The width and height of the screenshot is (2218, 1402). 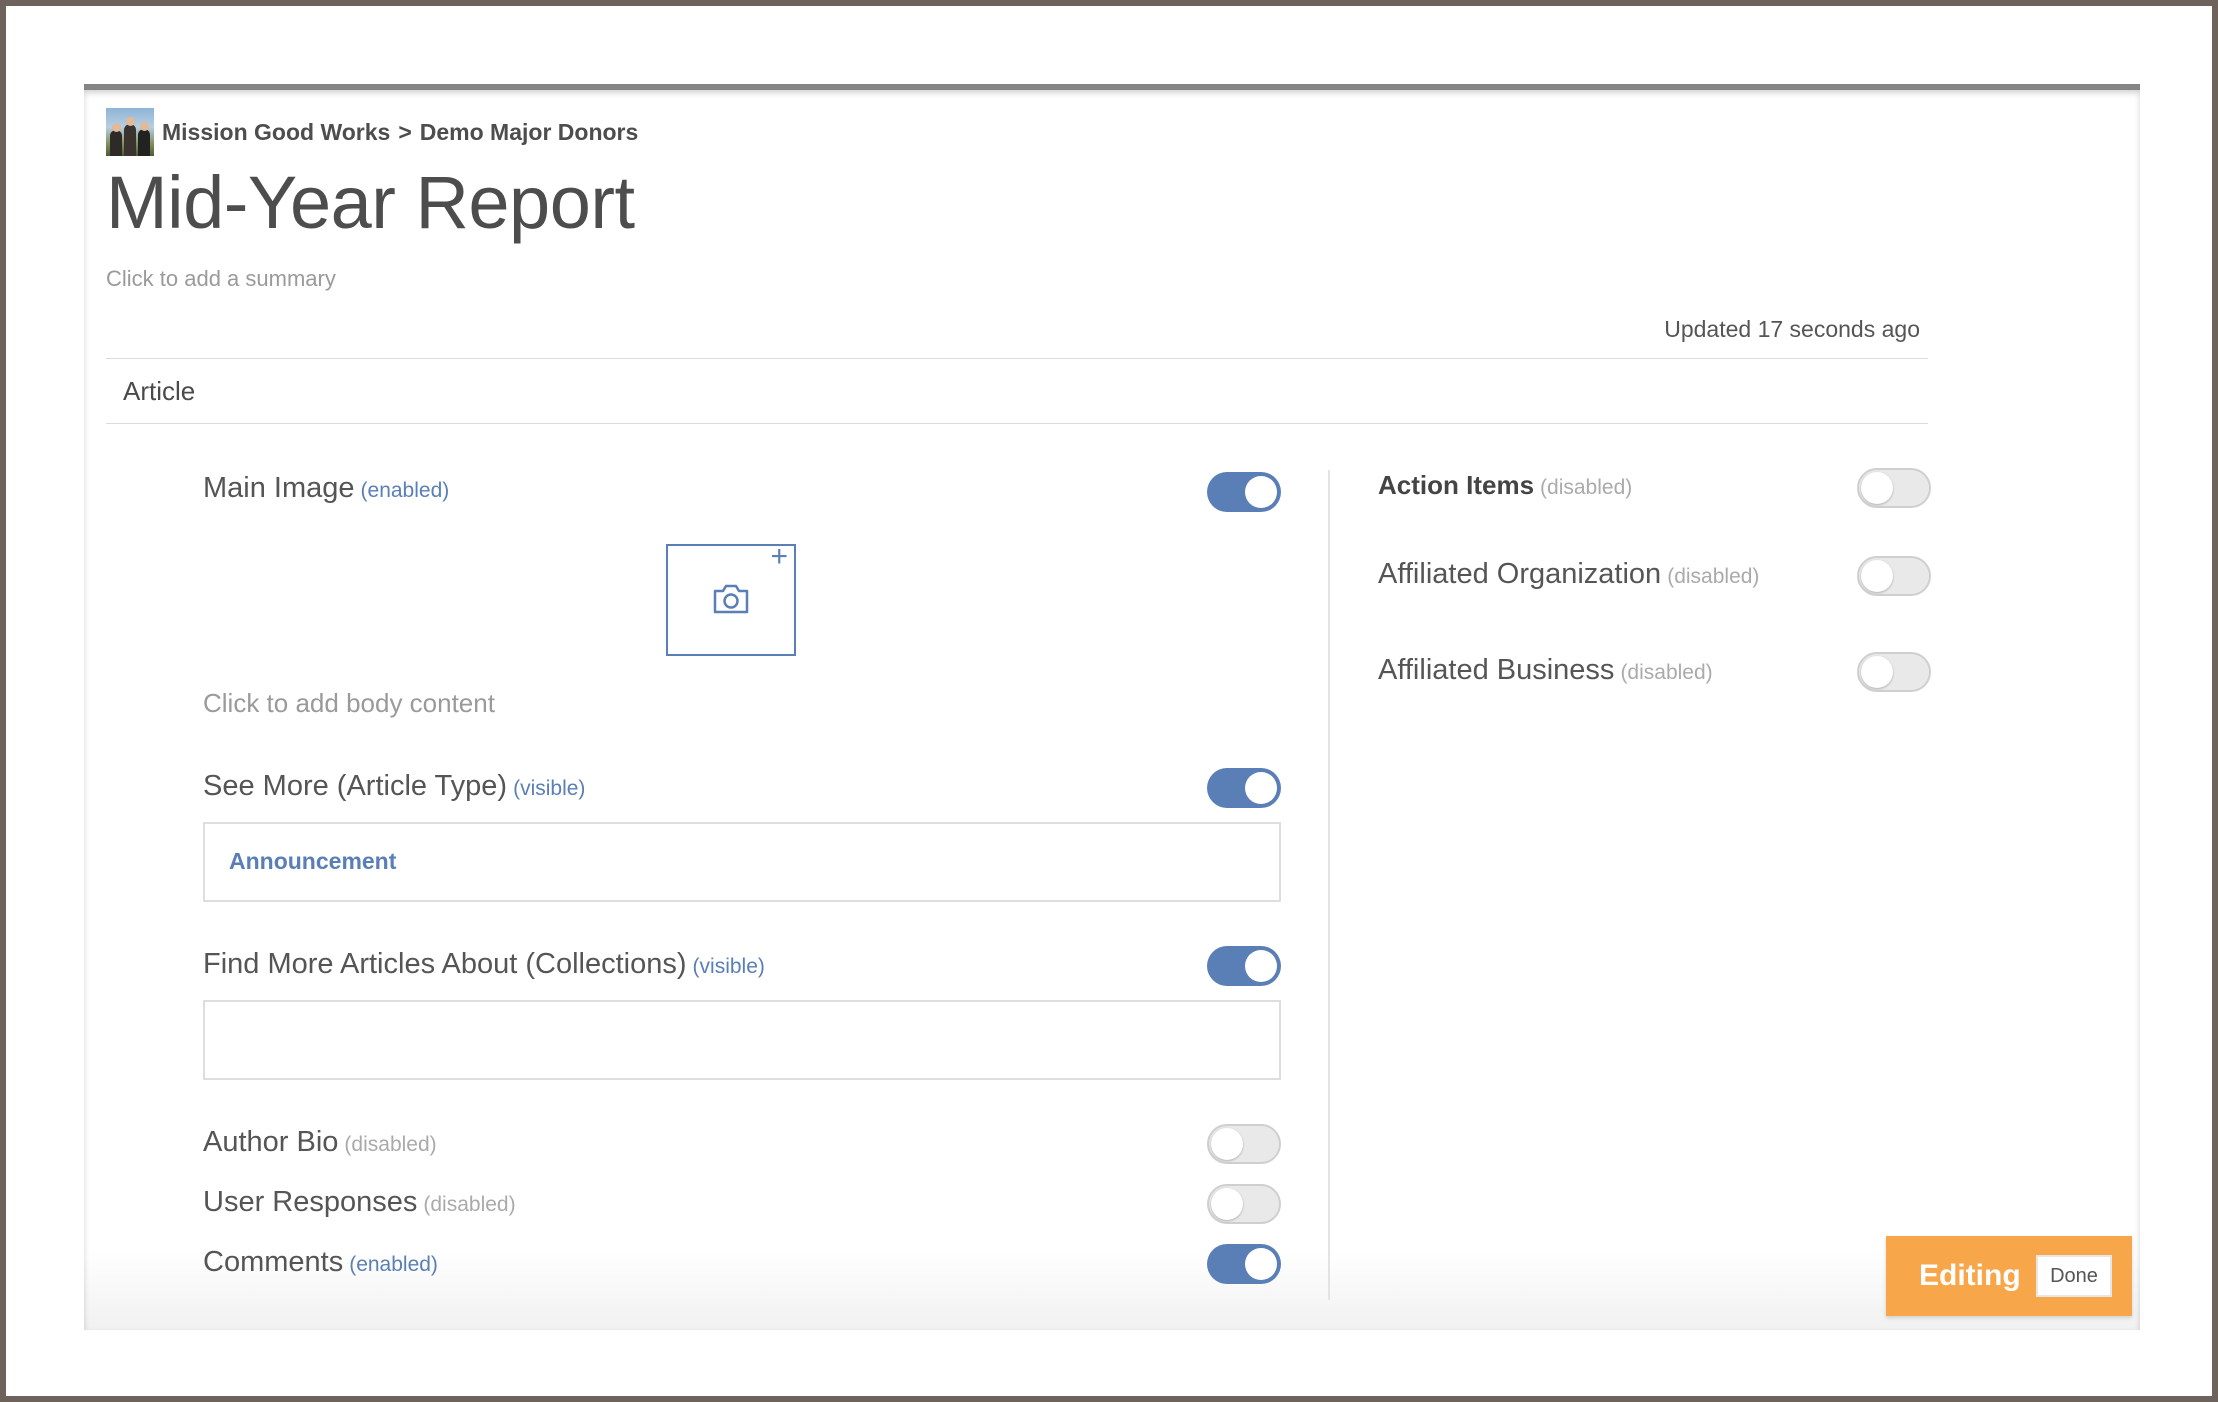 I want to click on affiliated-business-label: Affiliated Business (disabled), so click(x=1545, y=670).